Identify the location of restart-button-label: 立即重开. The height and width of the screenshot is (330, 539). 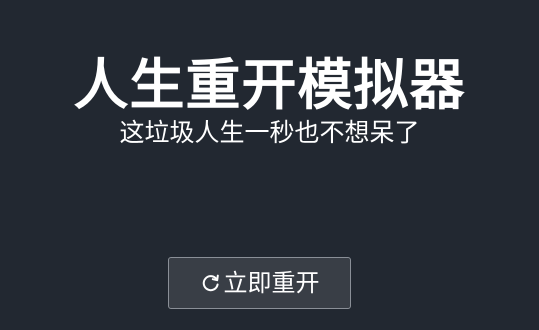
(271, 283).